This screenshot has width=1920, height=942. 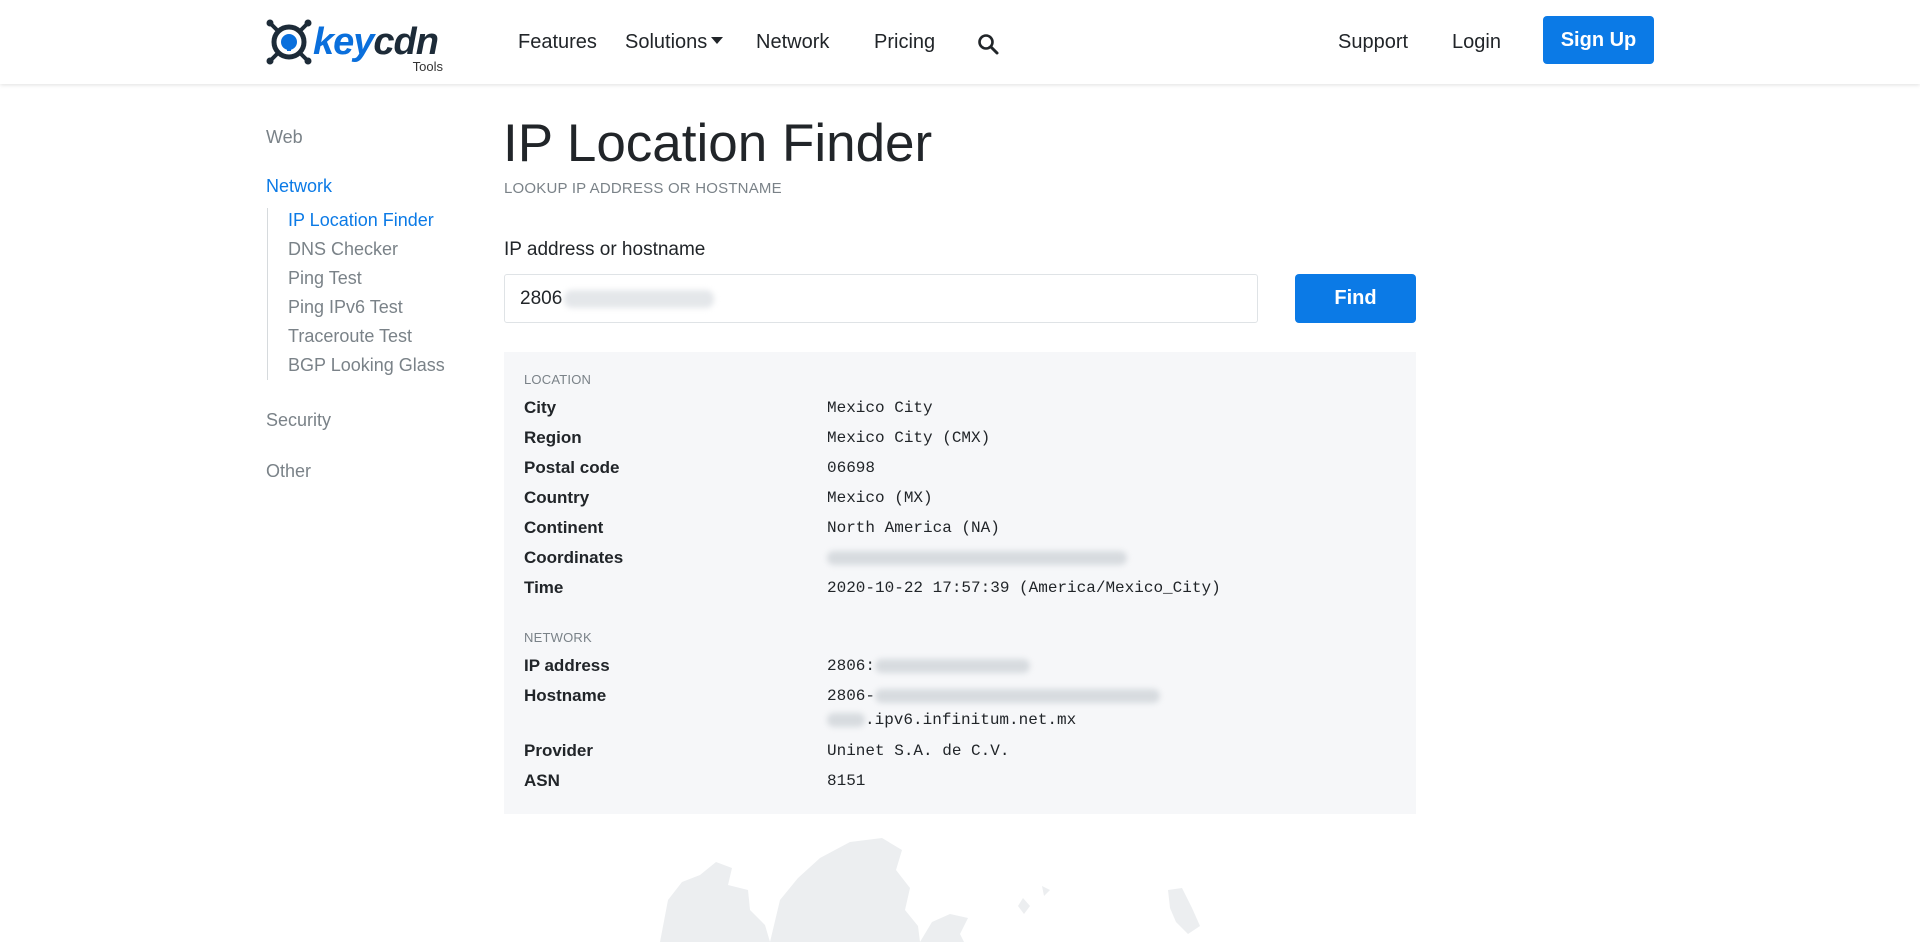 What do you see at coordinates (557, 497) in the screenshot?
I see `country-label: Country` at bounding box center [557, 497].